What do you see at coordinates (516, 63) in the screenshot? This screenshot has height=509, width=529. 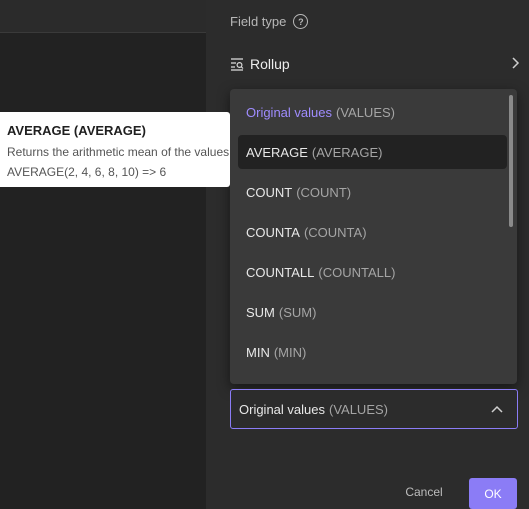 I see `chevron-right-icon` at bounding box center [516, 63].